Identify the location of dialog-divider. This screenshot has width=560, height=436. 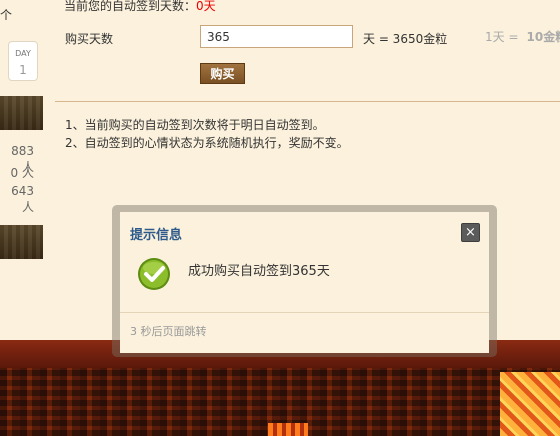
(304, 312).